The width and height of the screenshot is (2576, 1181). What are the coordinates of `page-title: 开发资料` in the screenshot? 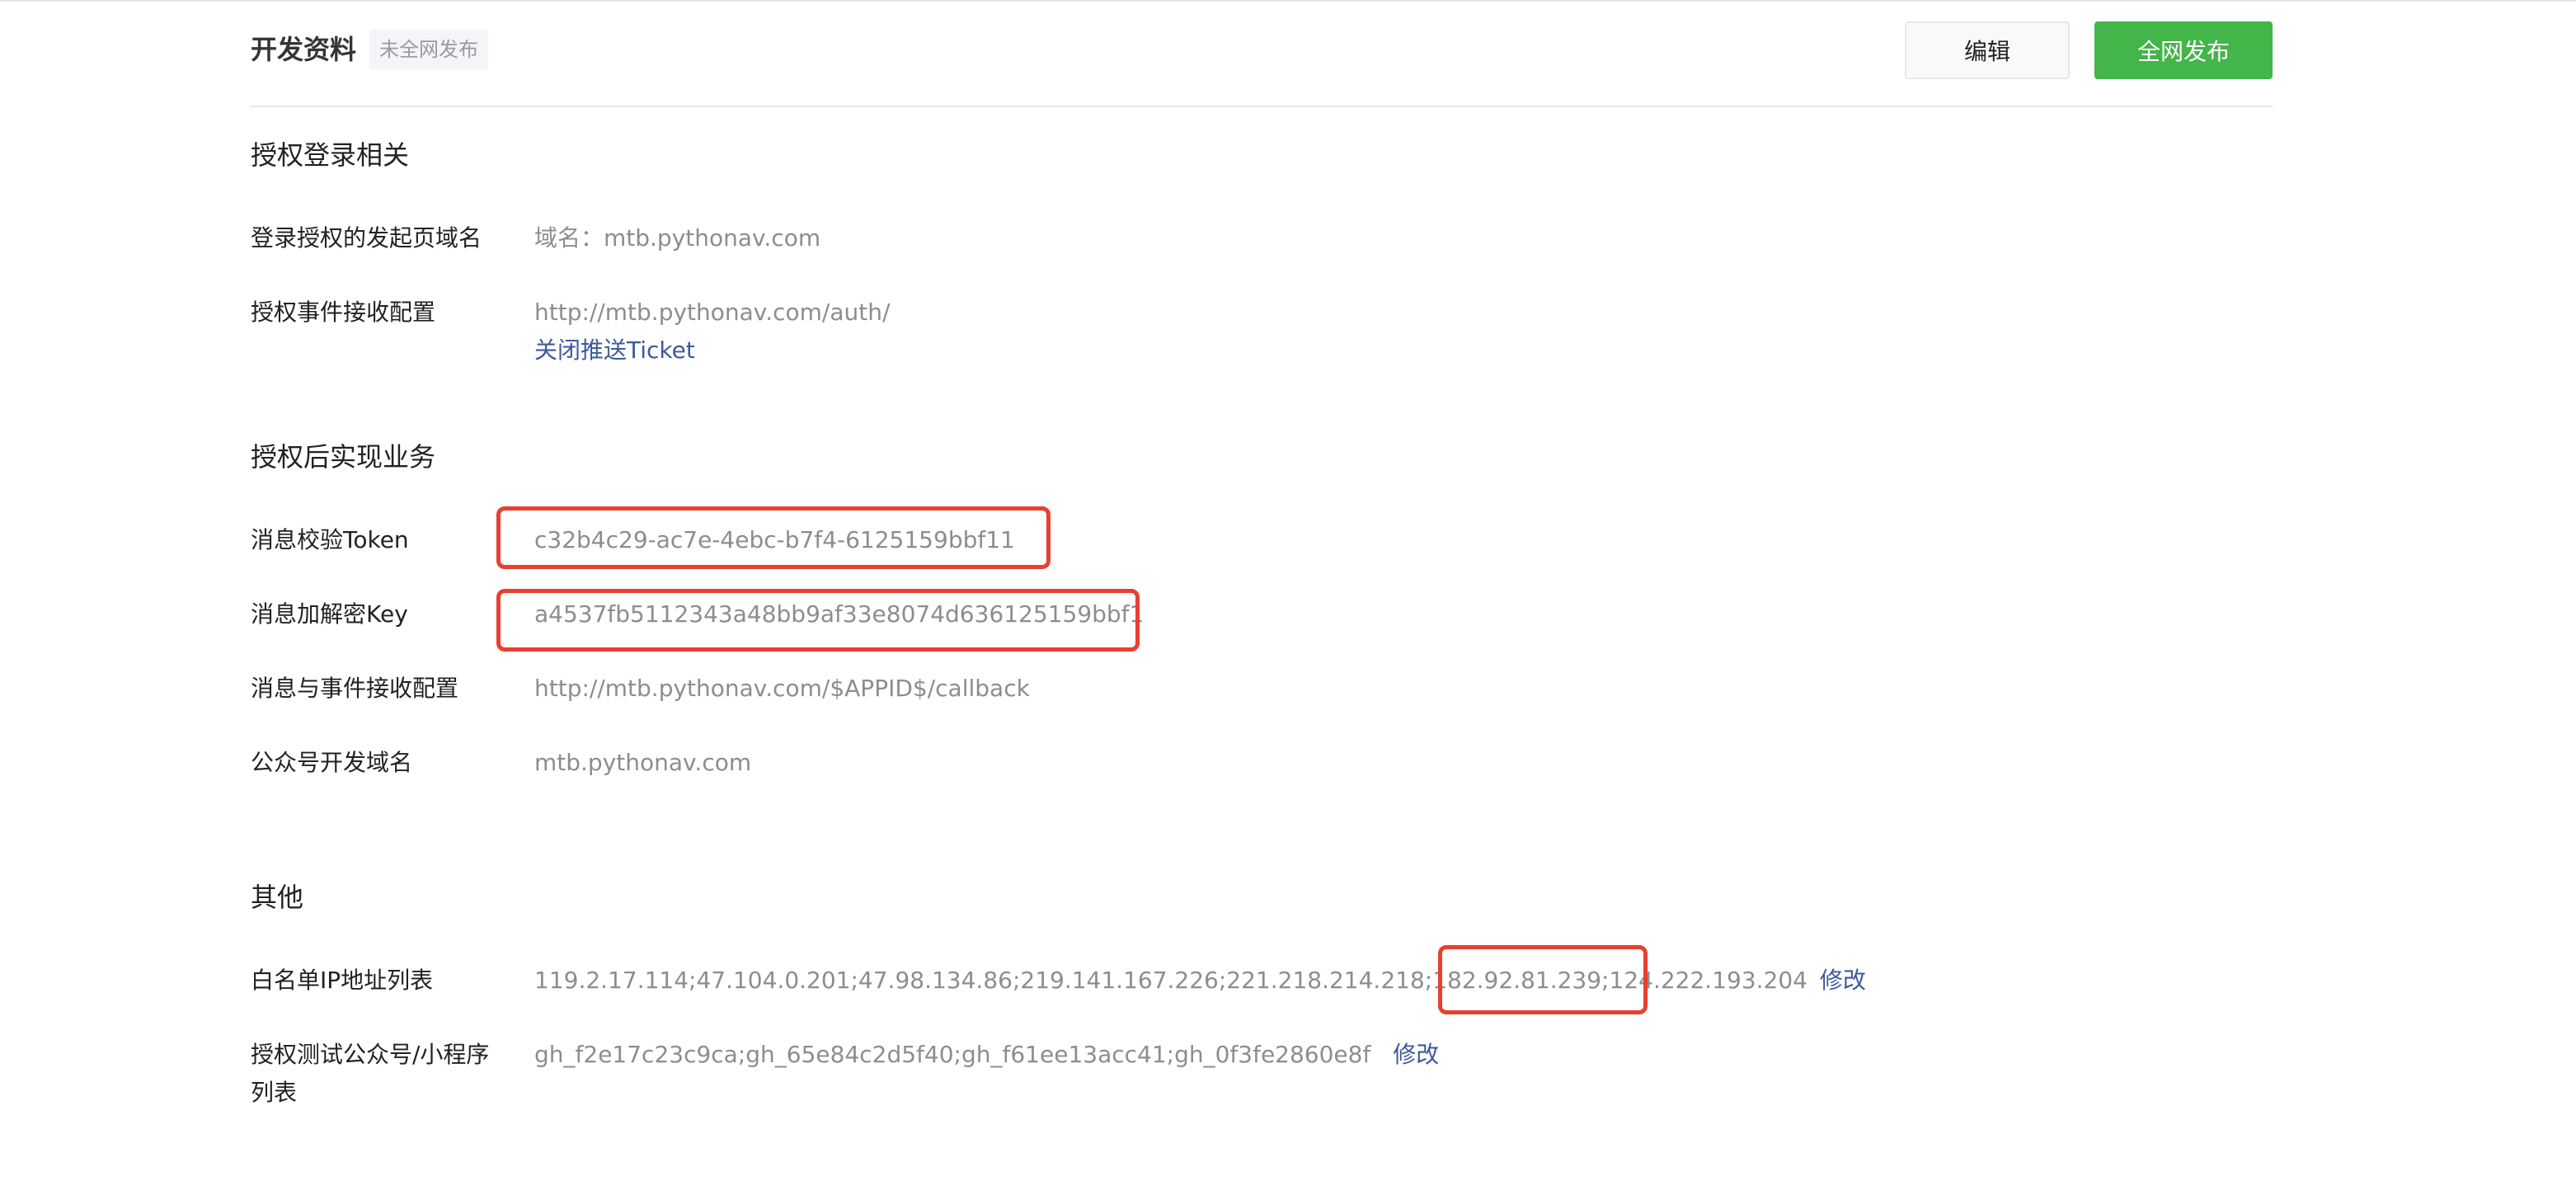 It's located at (304, 49).